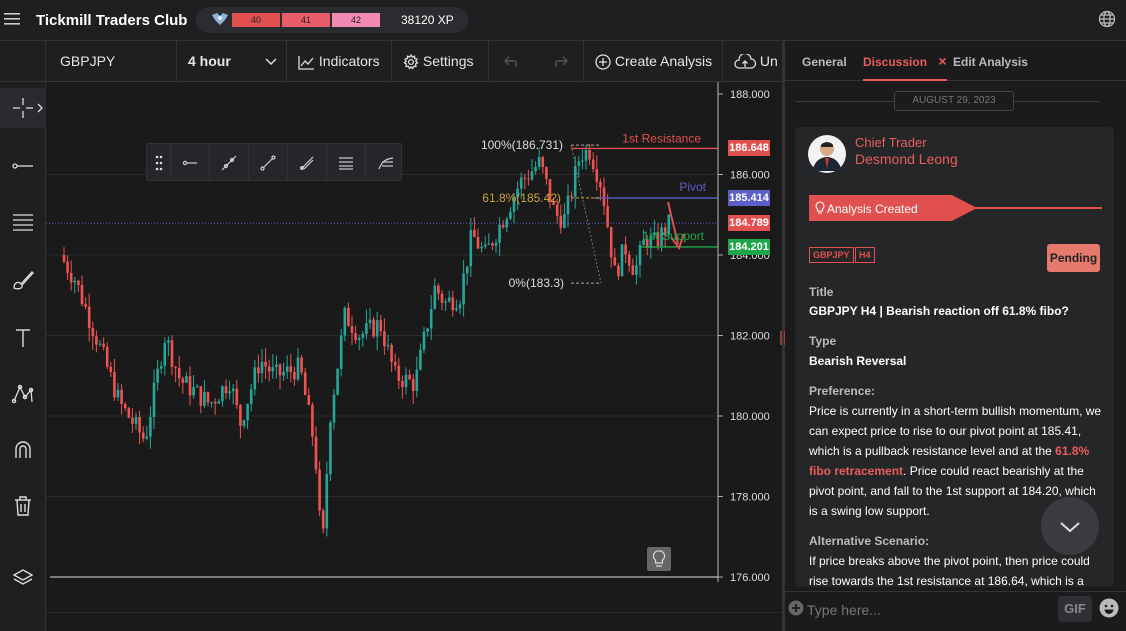 This screenshot has width=1126, height=631. I want to click on delete-drawings-button, so click(23, 506).